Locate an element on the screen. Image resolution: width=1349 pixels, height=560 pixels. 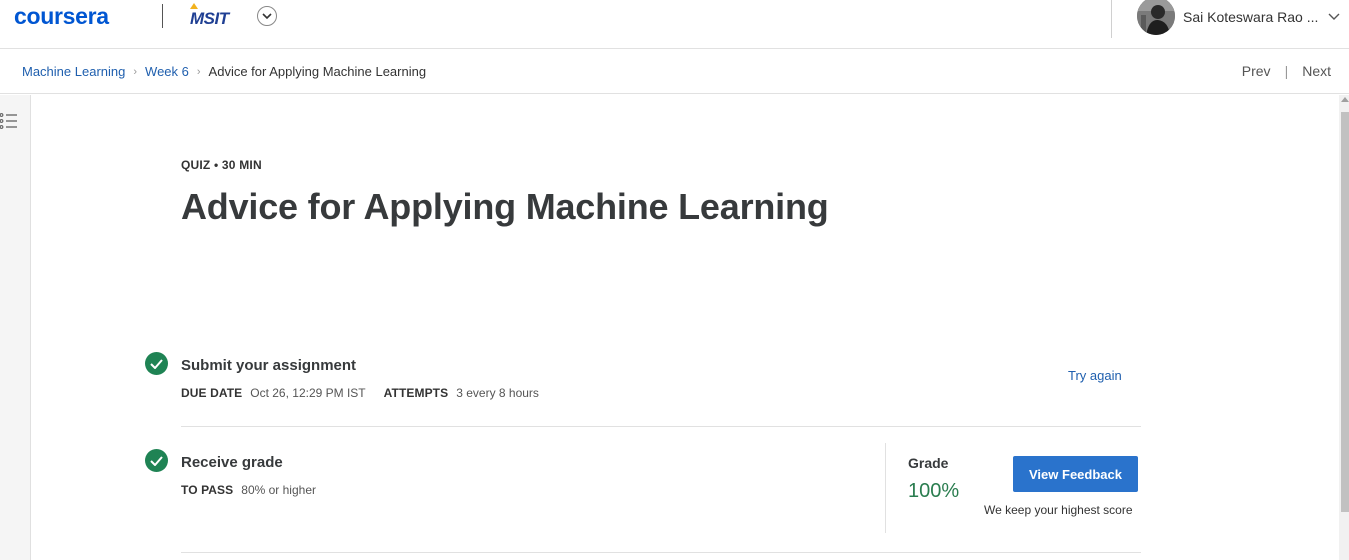
partner-switcher-button is located at coordinates (267, 16).